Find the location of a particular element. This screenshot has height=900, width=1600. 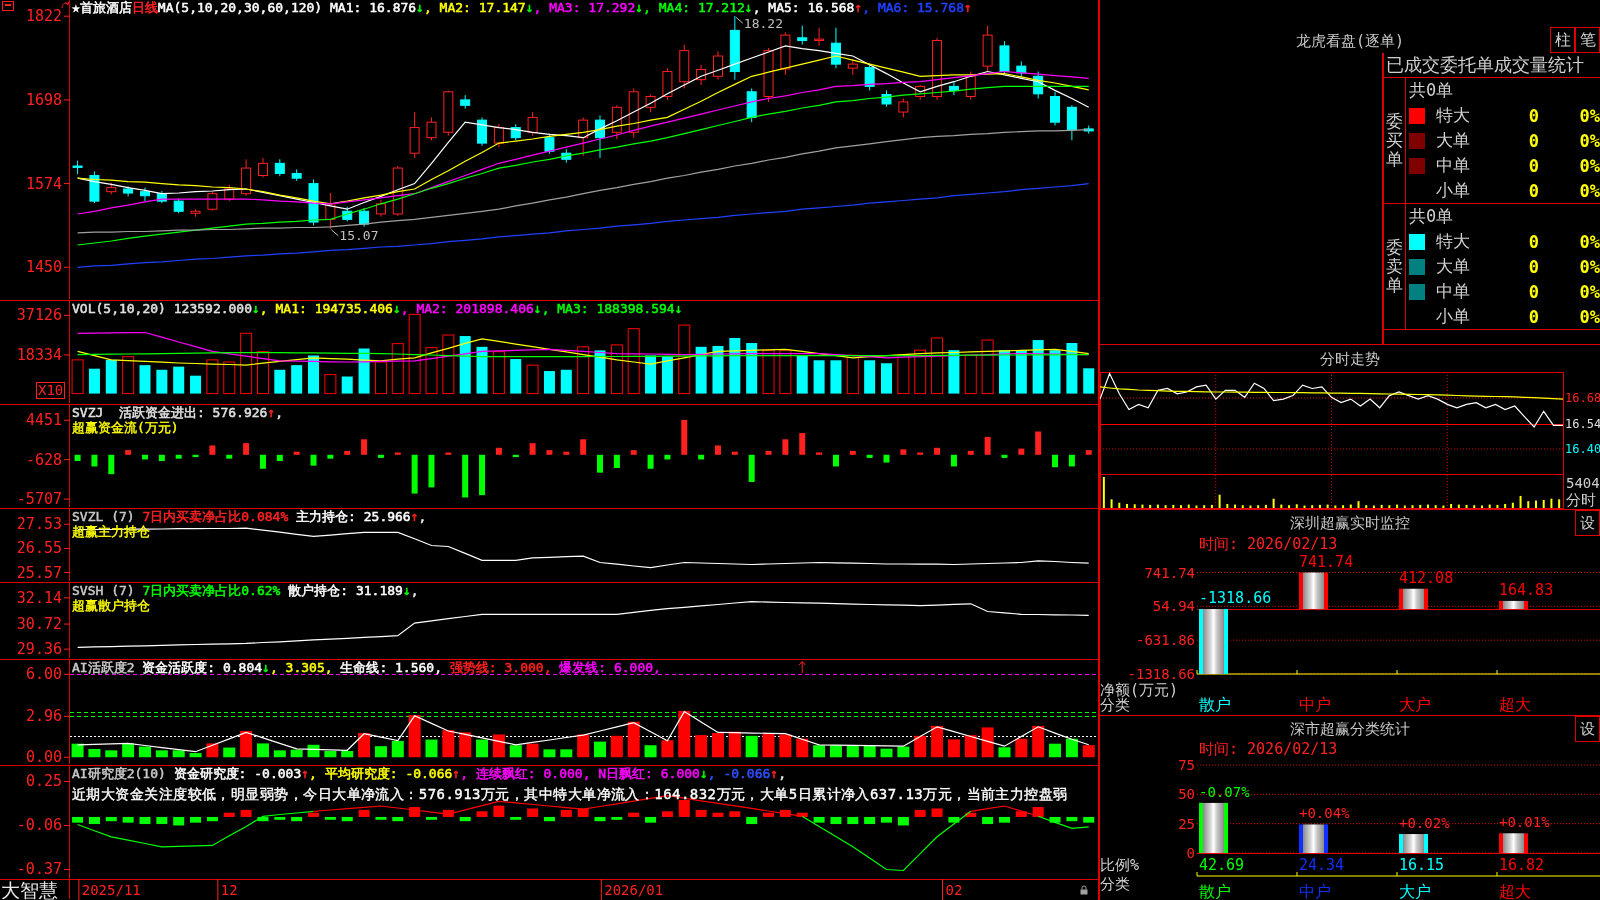

axis-label: 6.00 is located at coordinates (43, 674).